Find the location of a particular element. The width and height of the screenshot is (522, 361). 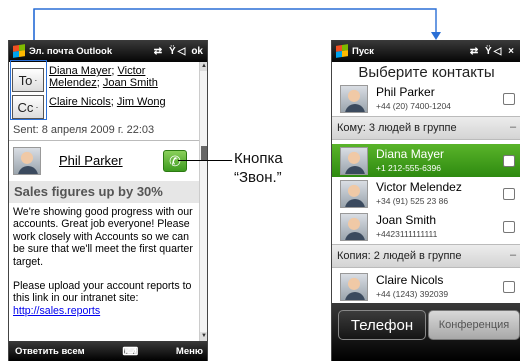

left-title: Эл. почта Outlook is located at coordinates (71, 51).